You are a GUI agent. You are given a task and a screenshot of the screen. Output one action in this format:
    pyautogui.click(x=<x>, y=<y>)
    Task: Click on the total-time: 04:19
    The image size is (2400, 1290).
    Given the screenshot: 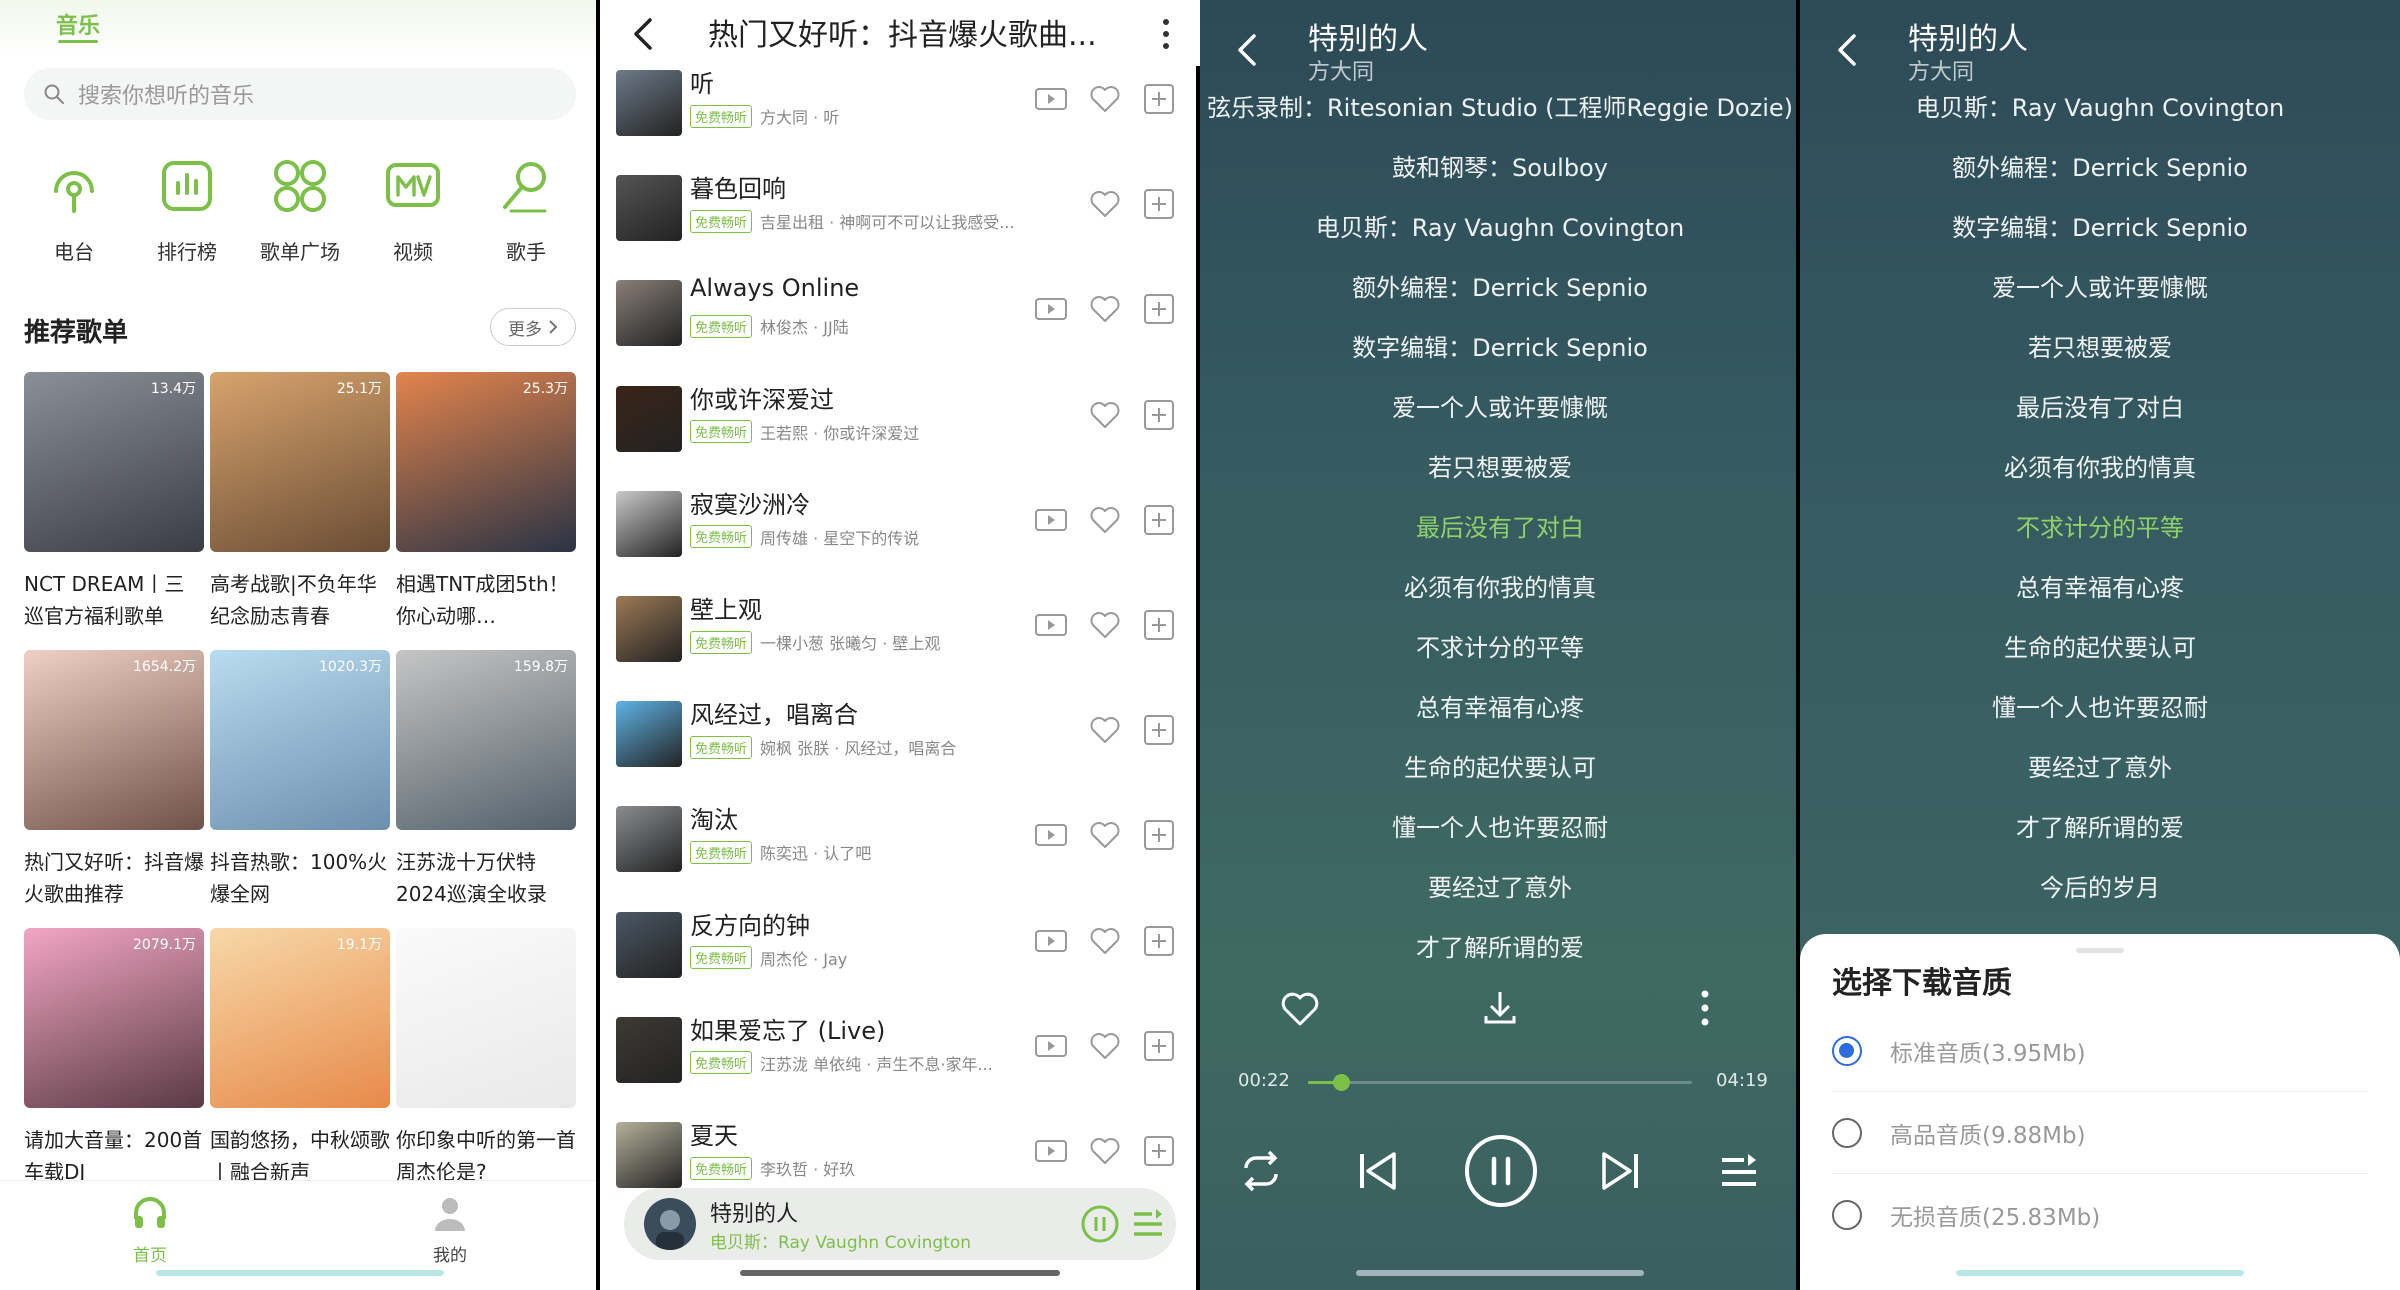 What is the action you would take?
    pyautogui.click(x=1742, y=1080)
    